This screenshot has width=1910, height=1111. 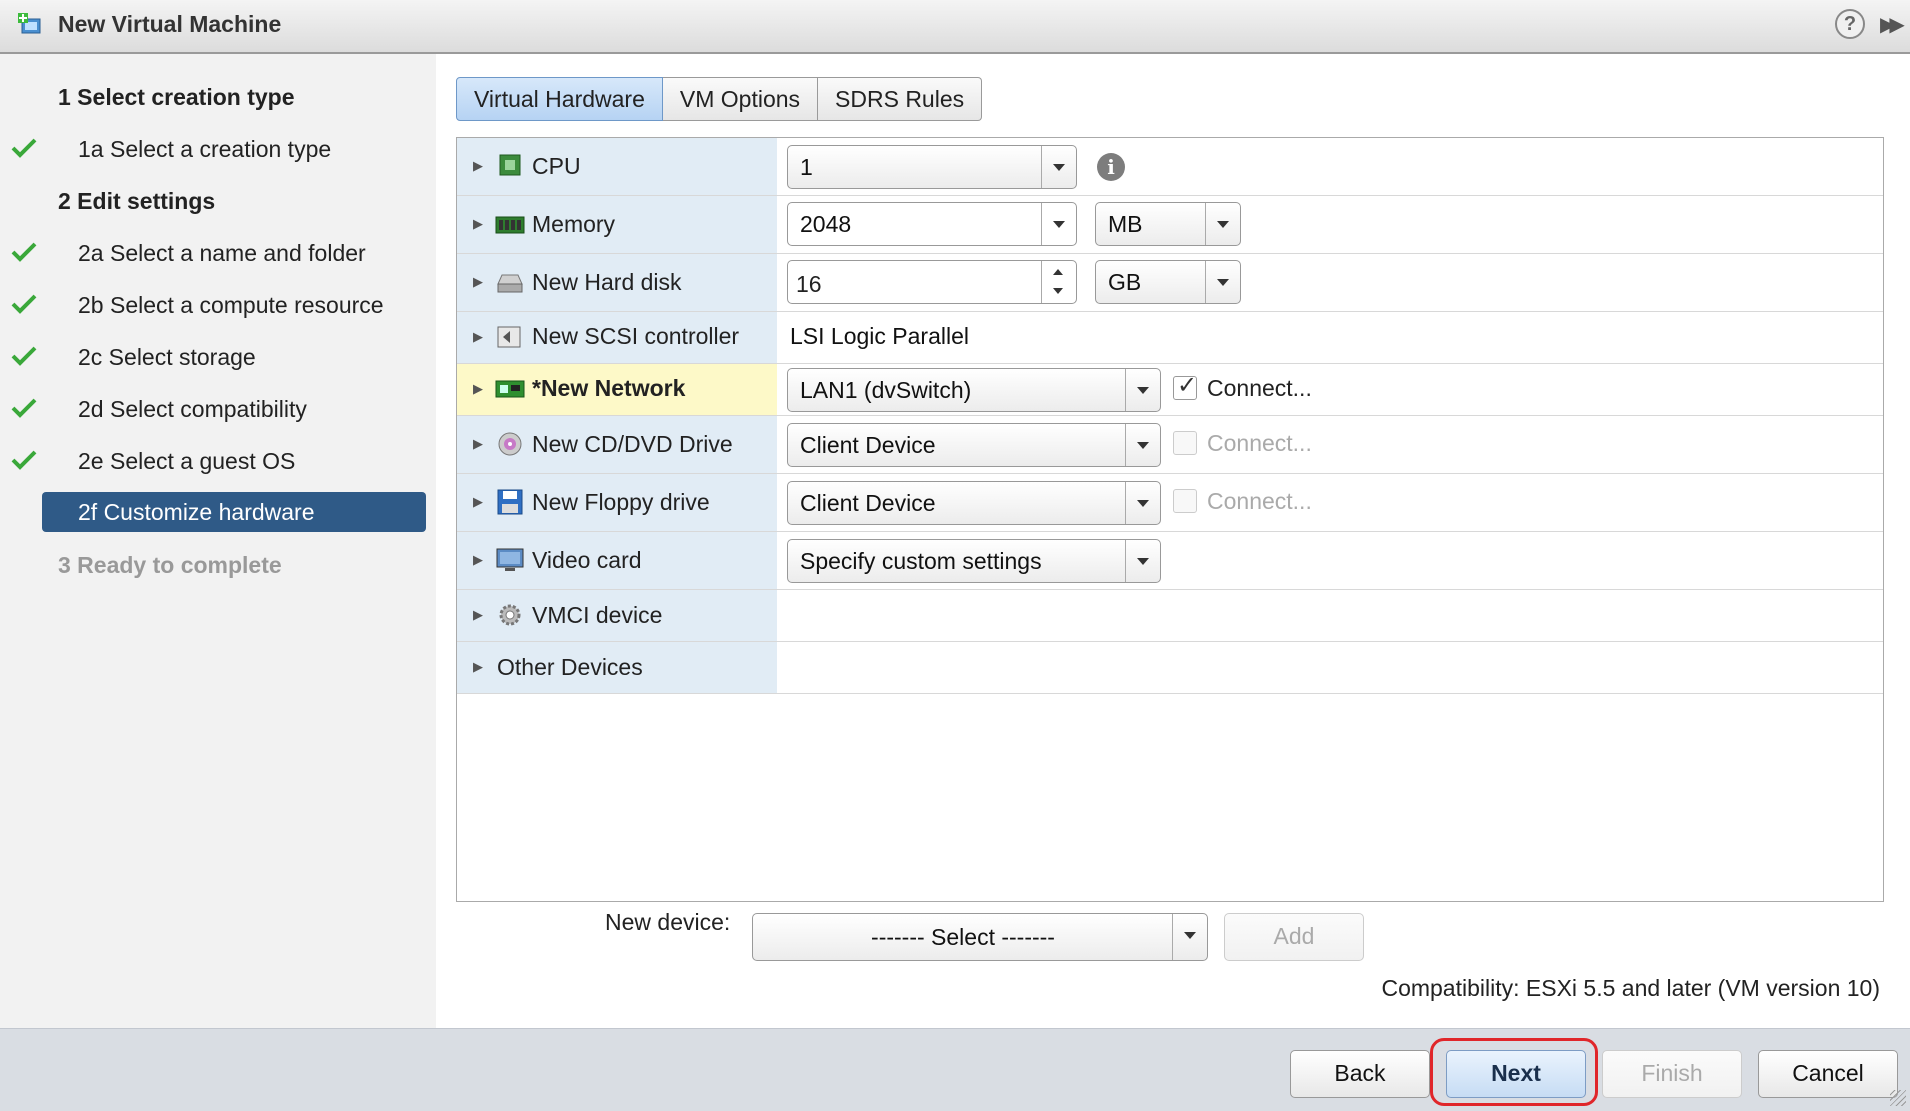 I want to click on virtual-machine-icon, so click(x=29, y=23).